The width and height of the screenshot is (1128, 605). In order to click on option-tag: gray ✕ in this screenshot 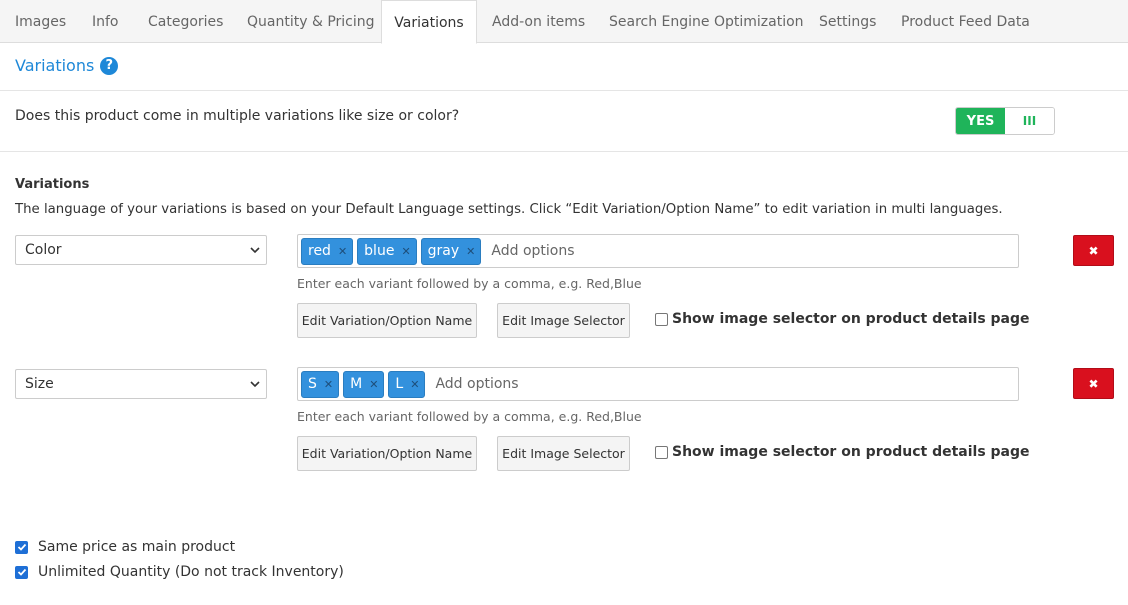, I will do `click(451, 251)`.